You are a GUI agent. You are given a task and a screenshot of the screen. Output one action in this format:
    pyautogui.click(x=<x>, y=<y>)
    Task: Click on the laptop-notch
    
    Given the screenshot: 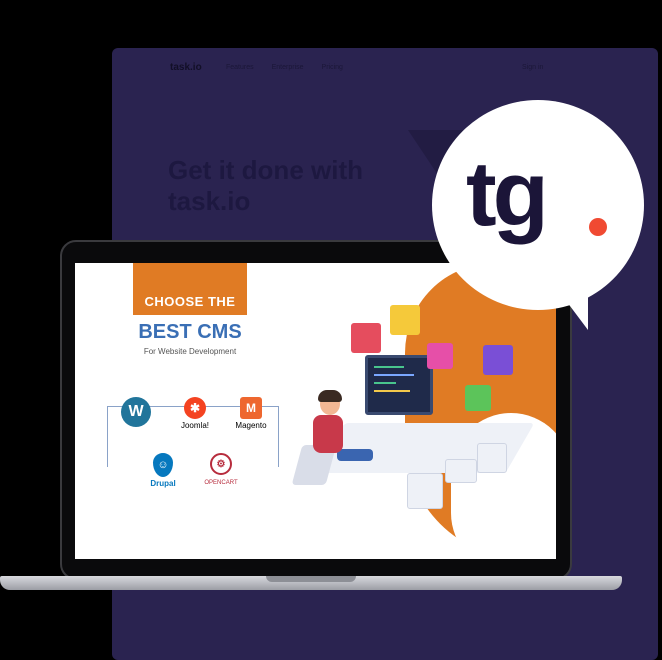 What is the action you would take?
    pyautogui.click(x=311, y=579)
    